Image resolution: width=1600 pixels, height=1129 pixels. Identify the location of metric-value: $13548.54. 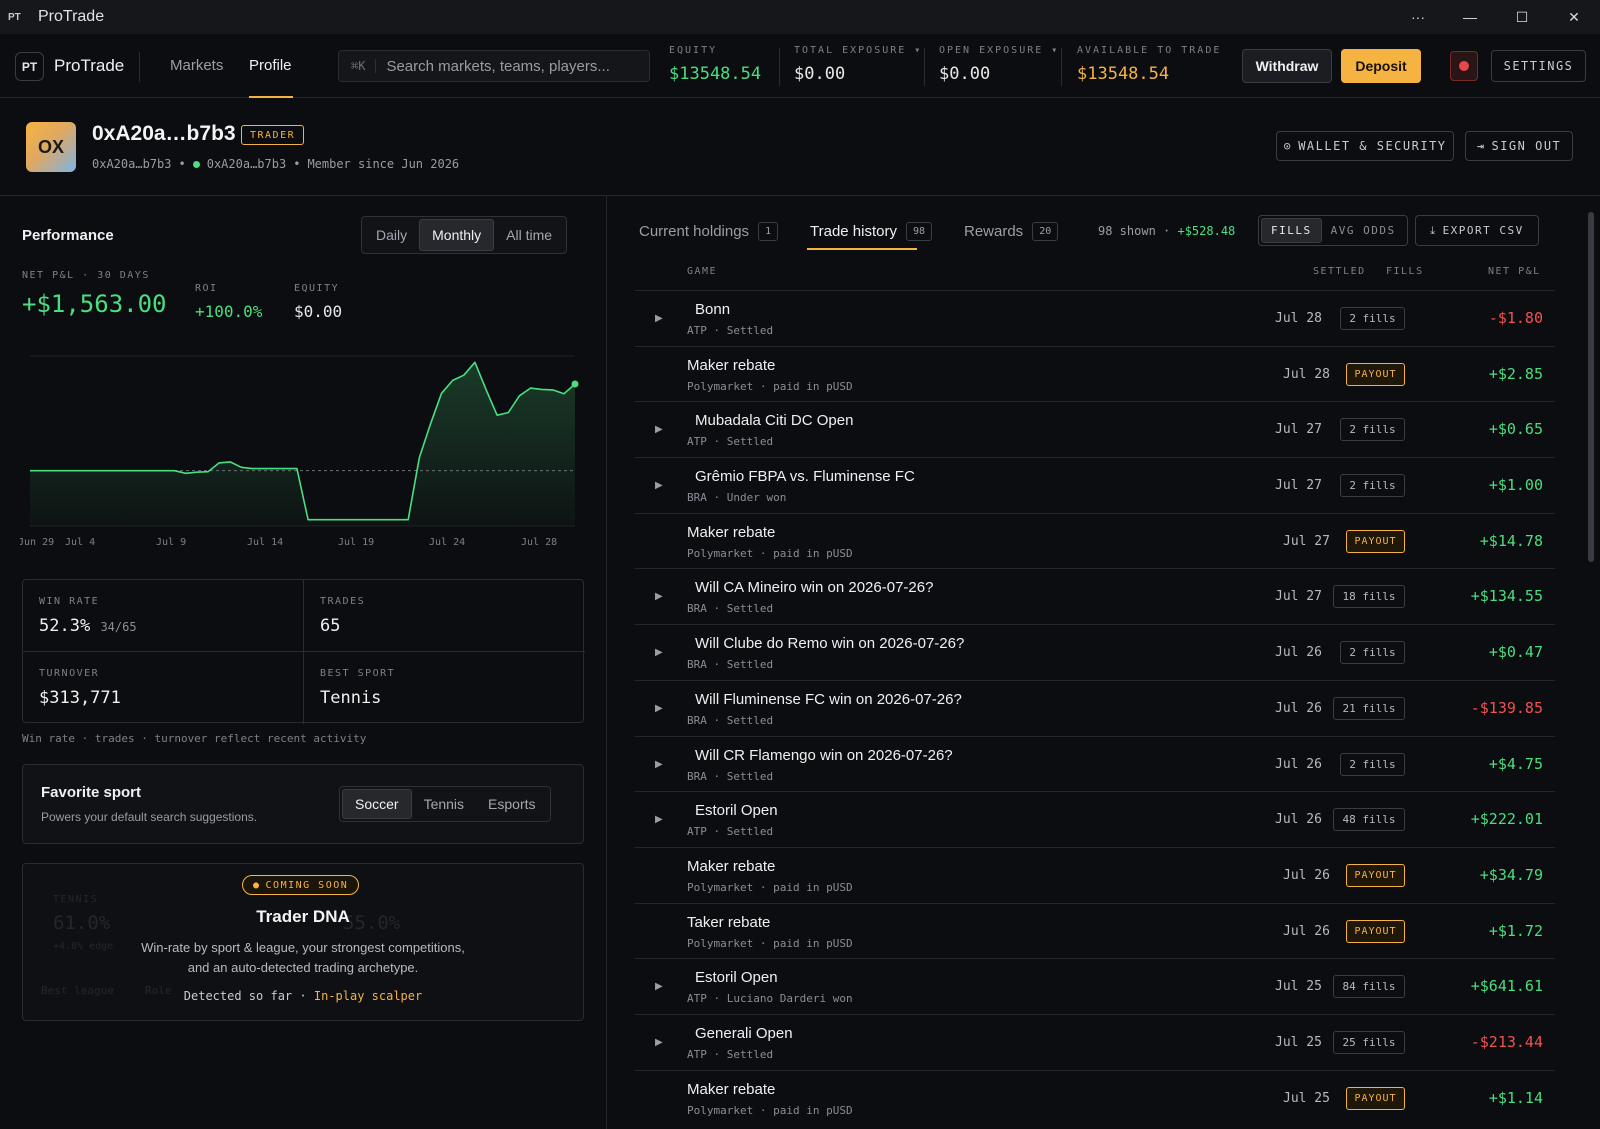
(715, 74).